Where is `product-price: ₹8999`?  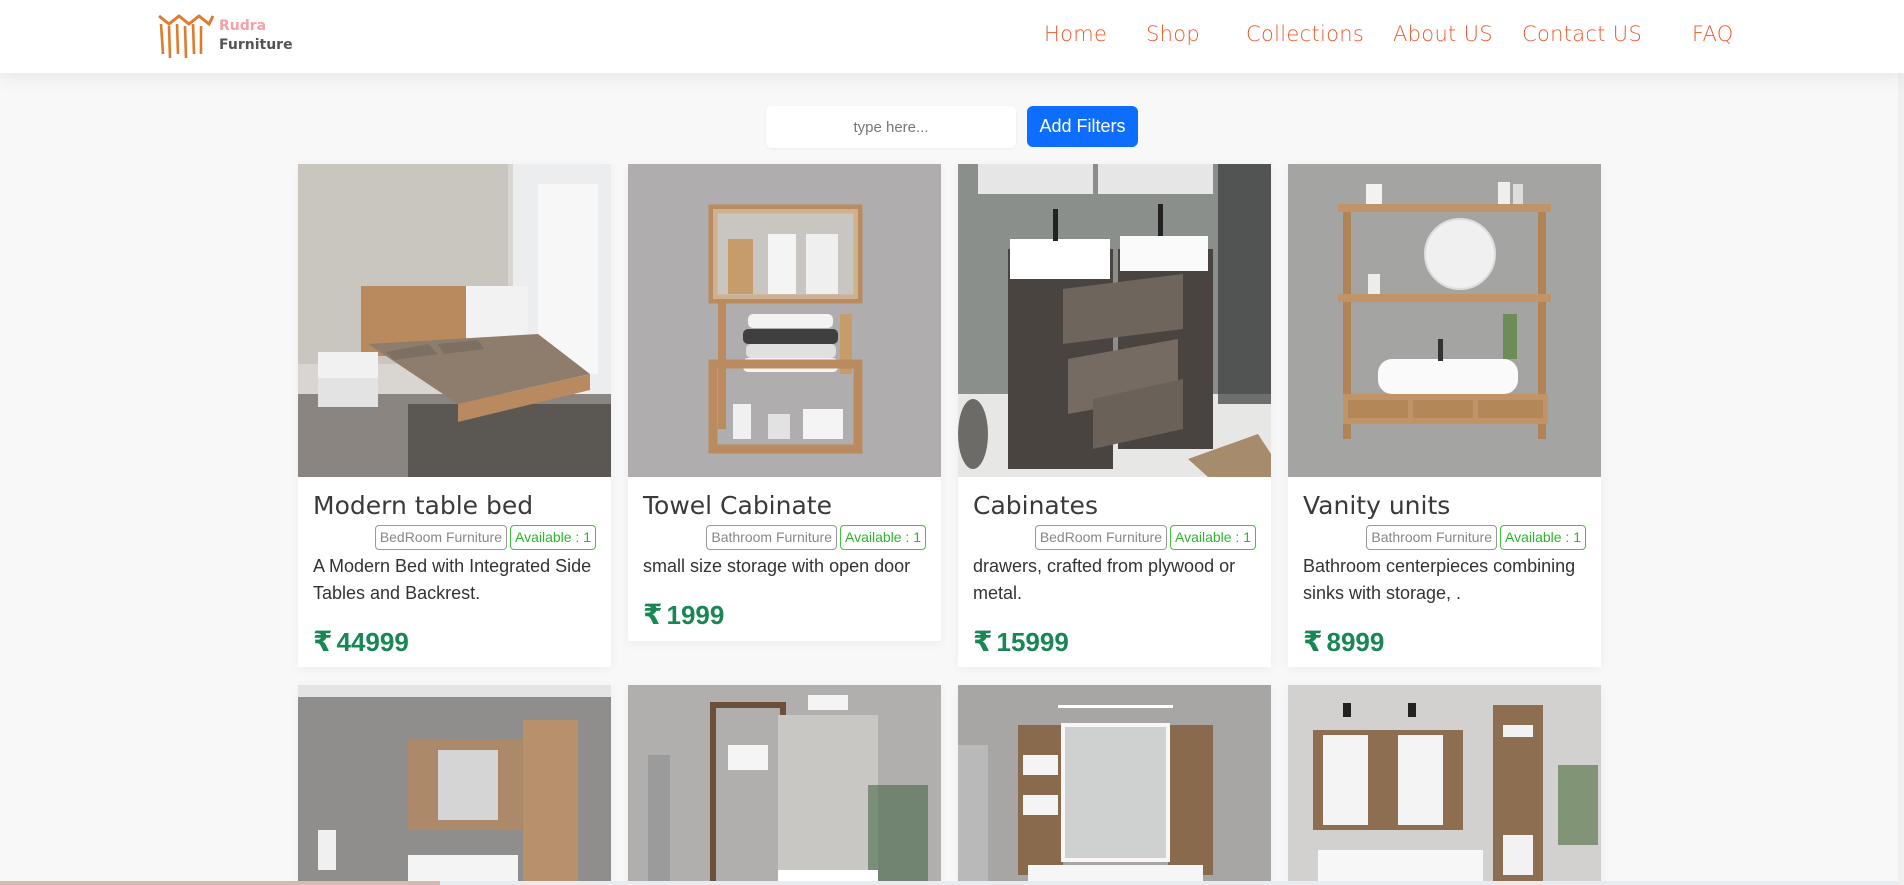 product-price: ₹8999 is located at coordinates (1343, 641).